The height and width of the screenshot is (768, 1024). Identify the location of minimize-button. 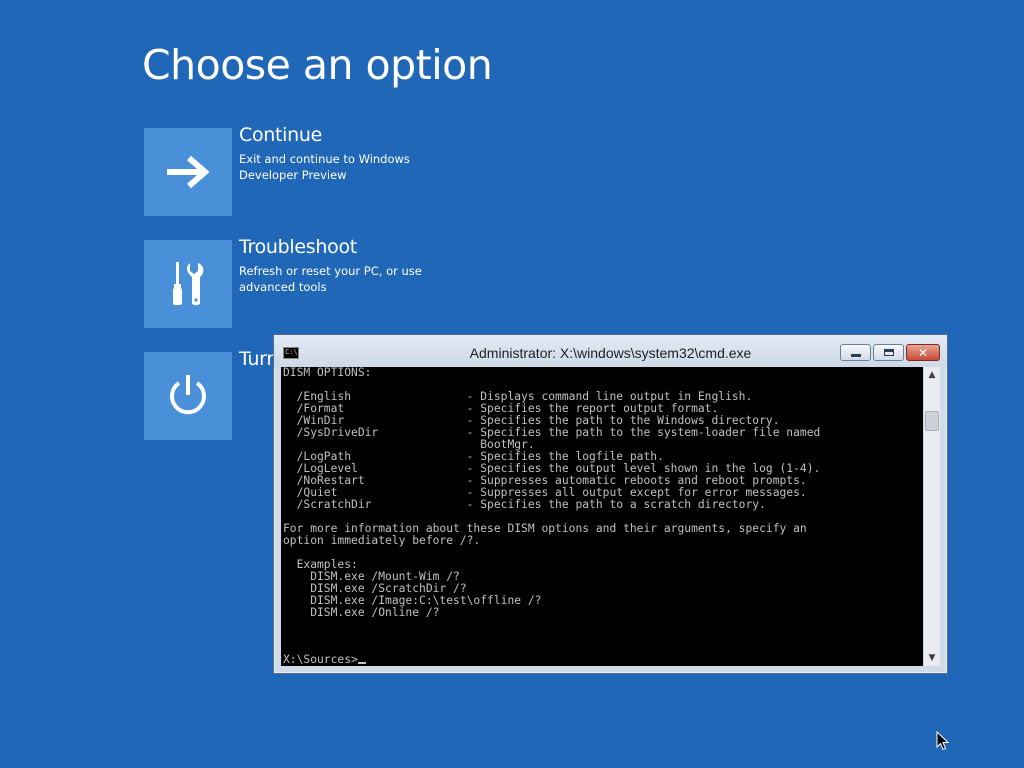
(855, 352).